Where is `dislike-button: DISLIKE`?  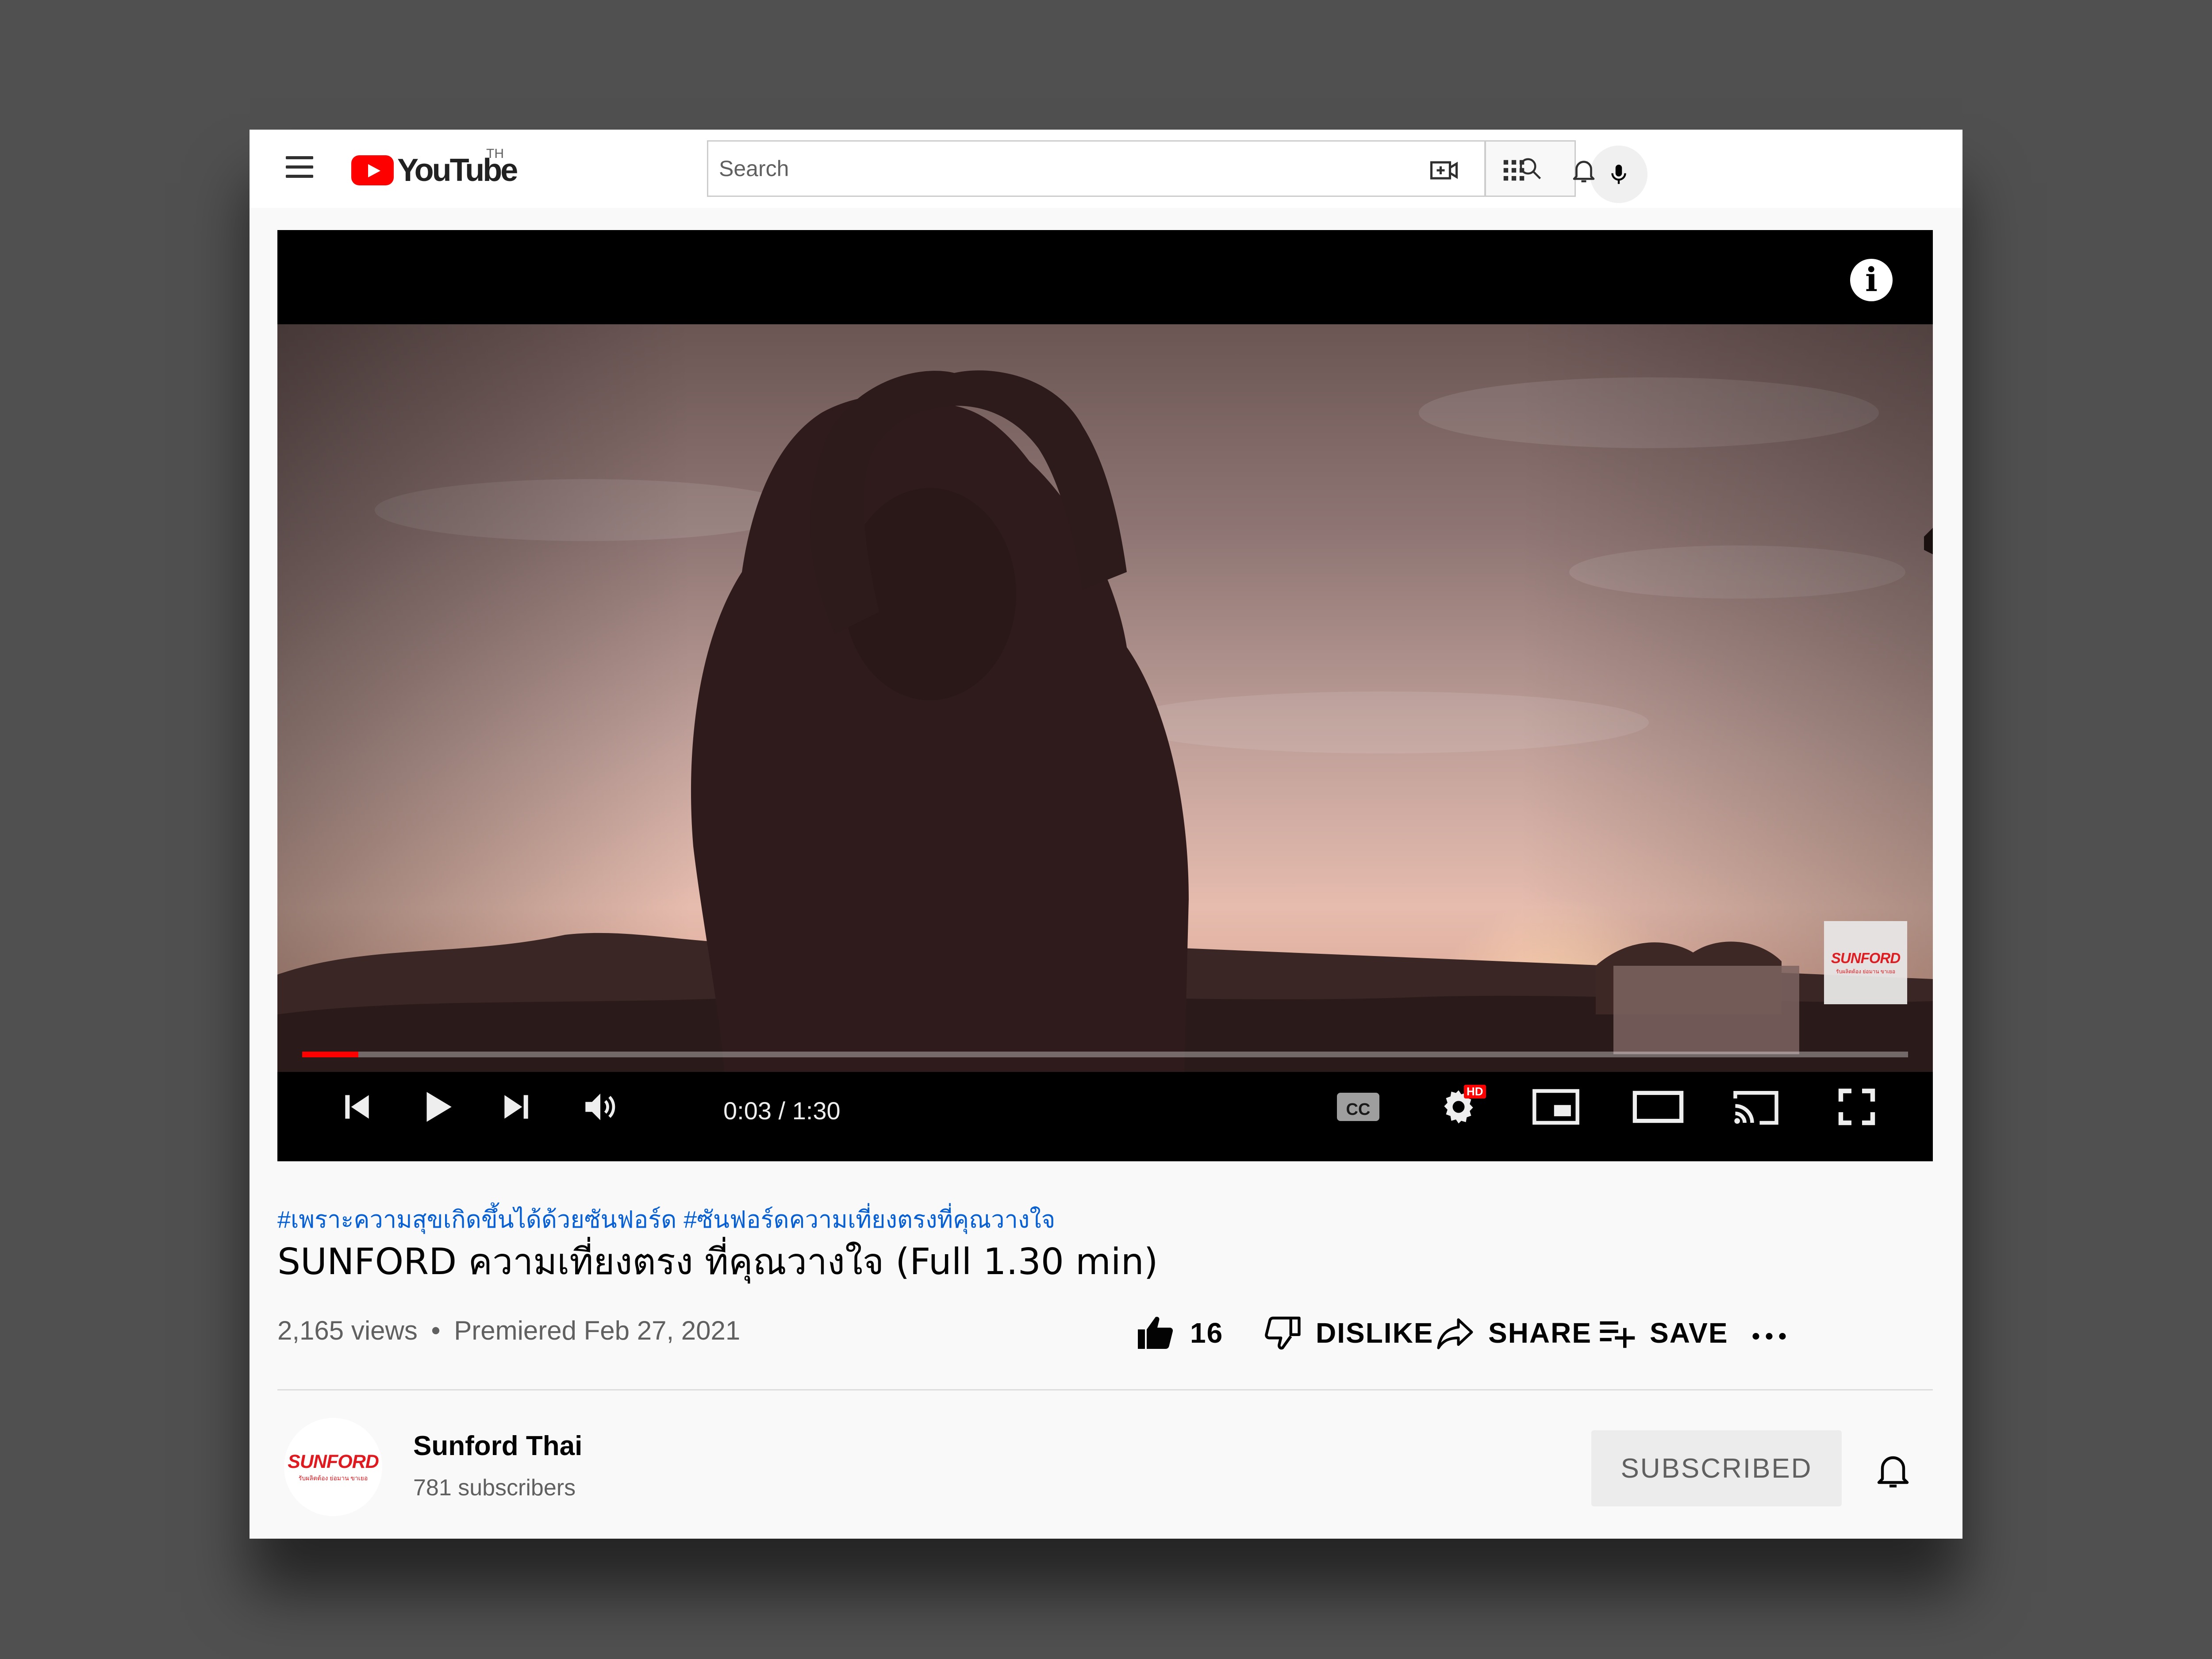 dislike-button: DISLIKE is located at coordinates (1348, 1332).